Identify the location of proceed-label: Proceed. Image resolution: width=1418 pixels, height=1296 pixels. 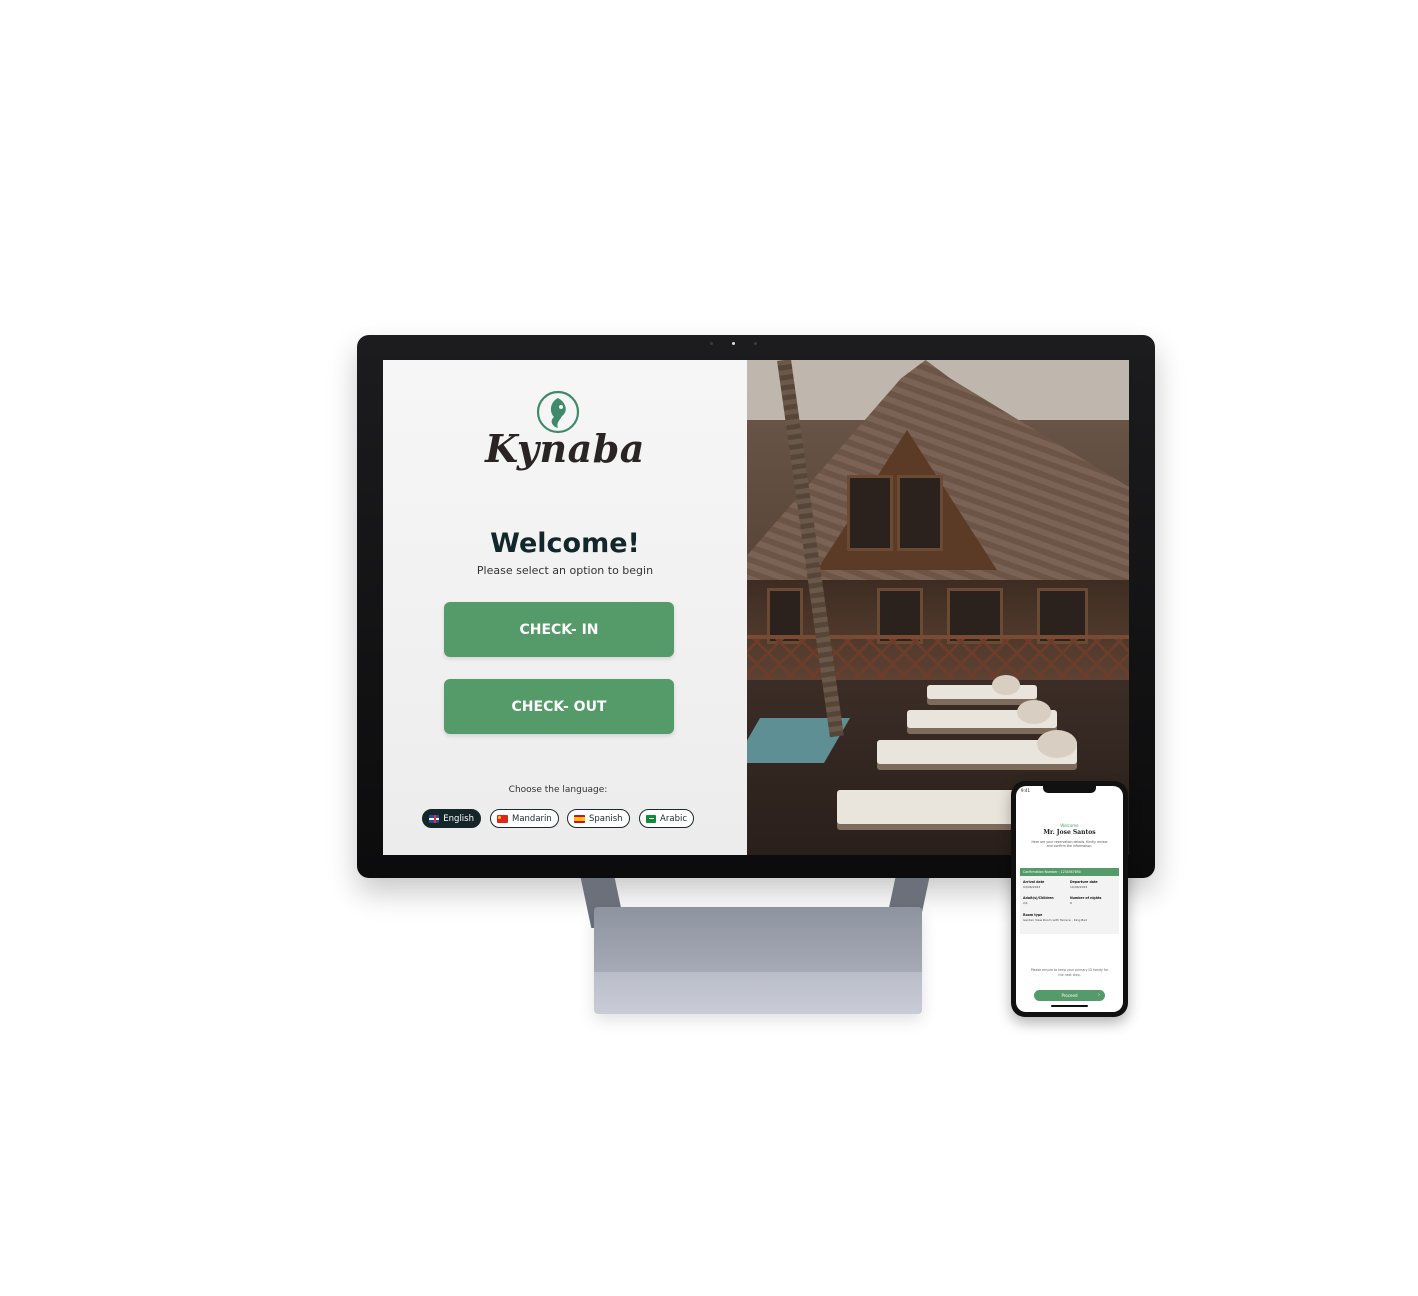
(1069, 995).